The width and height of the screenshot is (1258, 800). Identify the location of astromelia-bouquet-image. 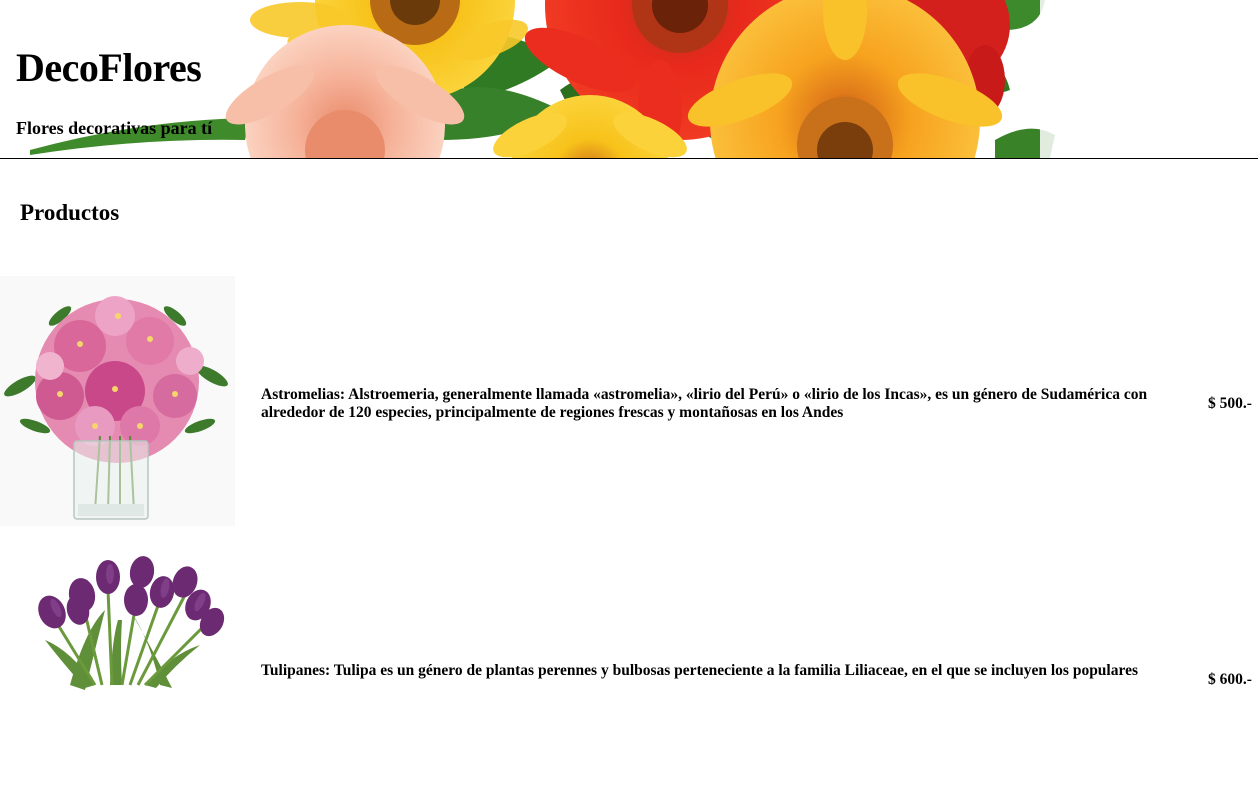
(117, 401).